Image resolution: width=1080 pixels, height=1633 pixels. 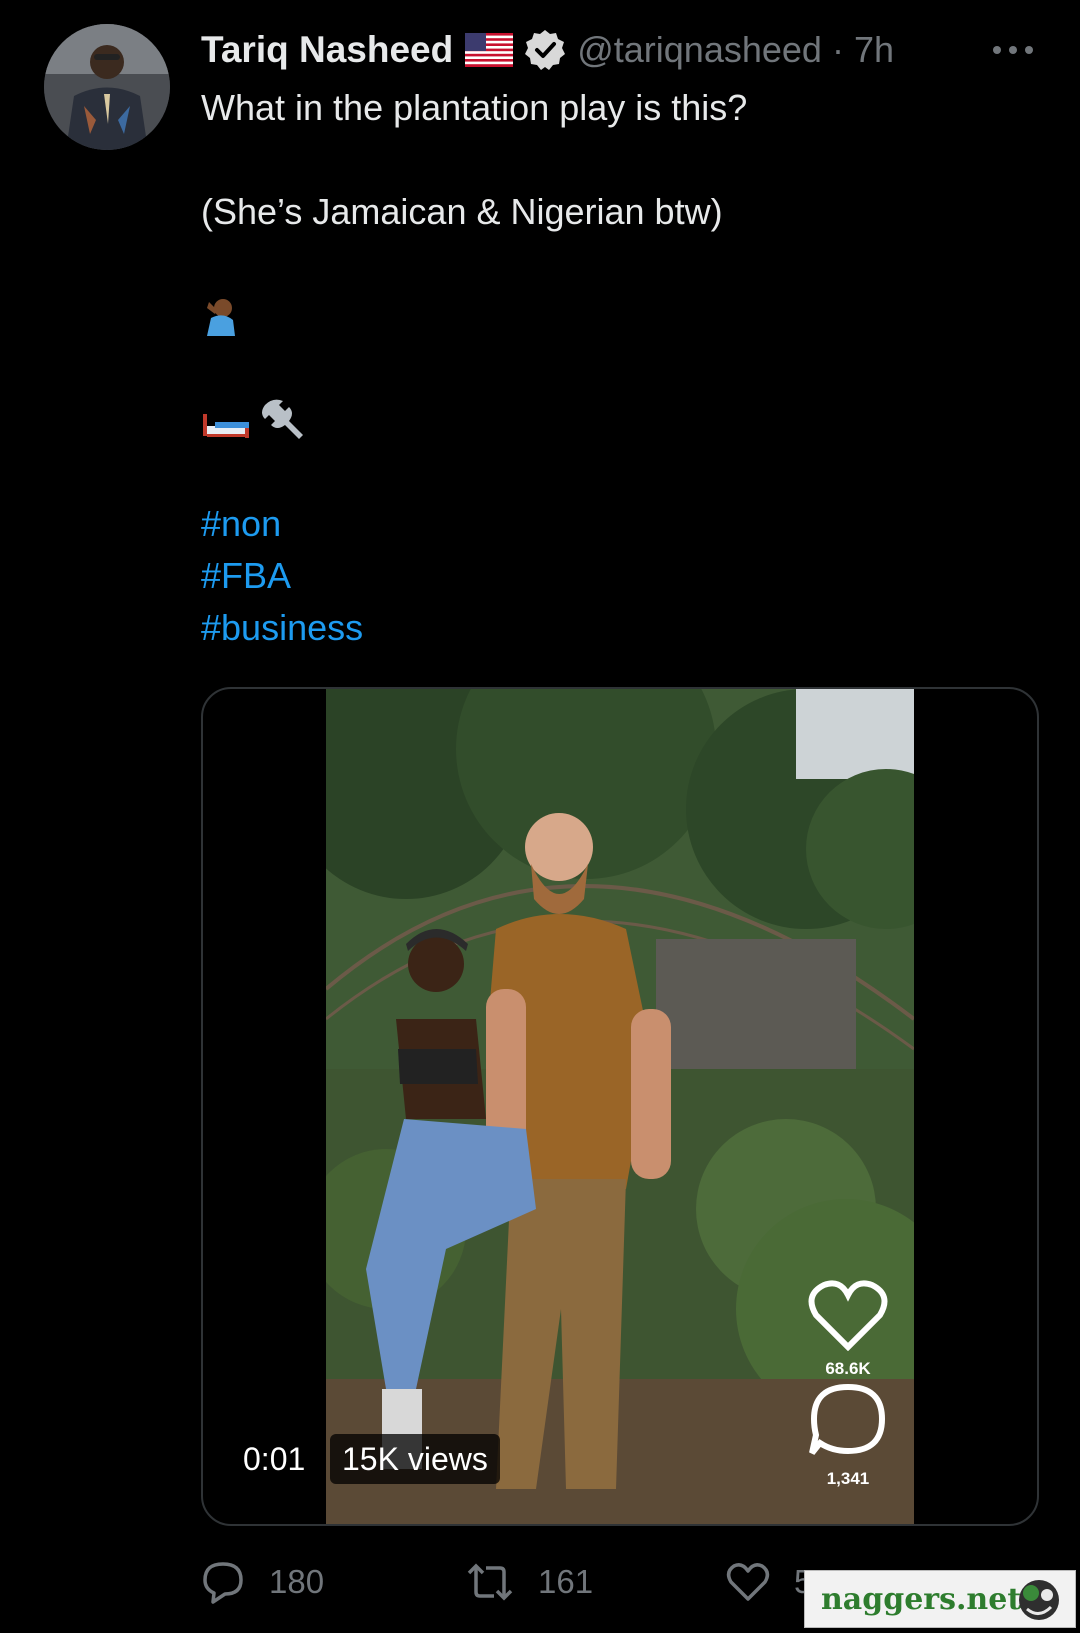 I want to click on video-like-stat: 68.6K, so click(x=848, y=1329).